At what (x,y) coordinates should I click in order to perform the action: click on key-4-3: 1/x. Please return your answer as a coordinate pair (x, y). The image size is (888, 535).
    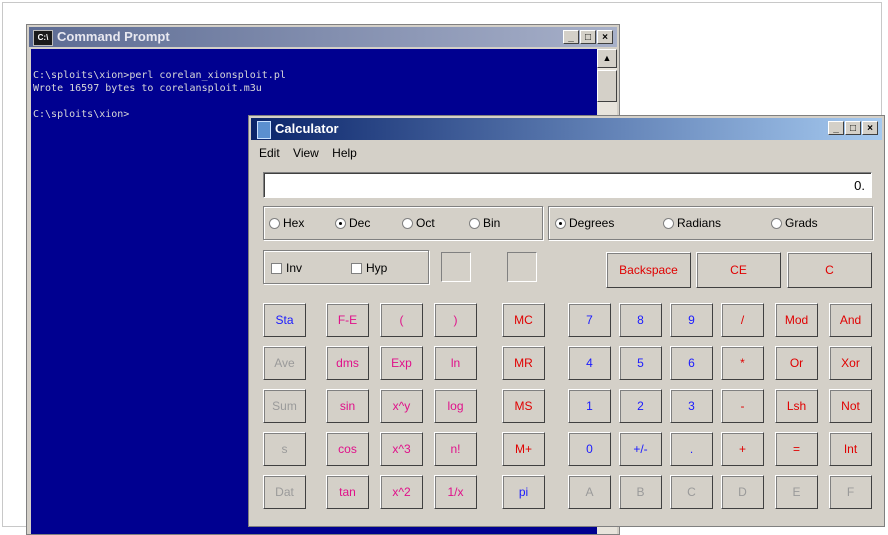
    Looking at the image, I should click on (455, 492).